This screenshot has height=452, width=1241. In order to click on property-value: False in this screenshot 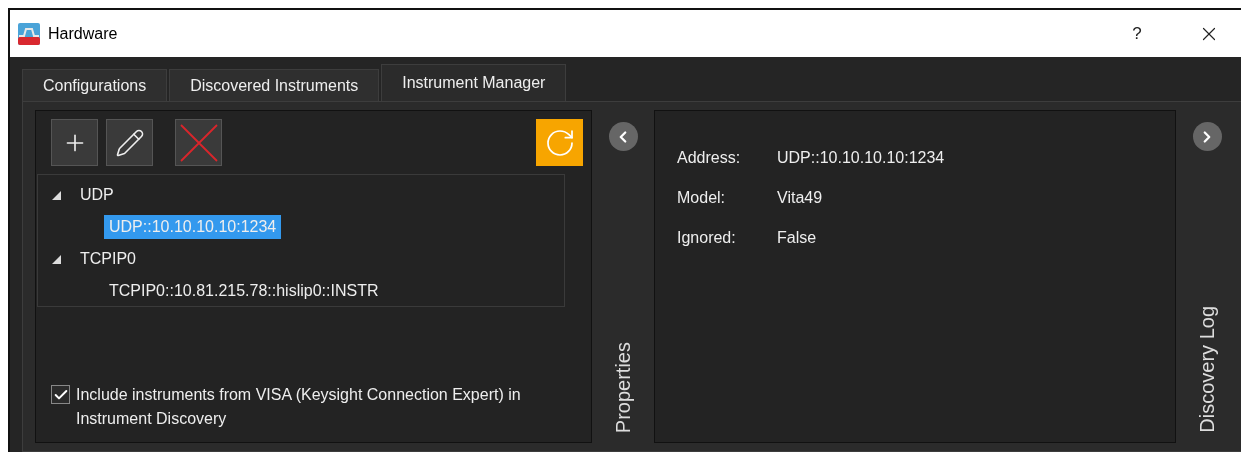, I will do `click(797, 238)`.